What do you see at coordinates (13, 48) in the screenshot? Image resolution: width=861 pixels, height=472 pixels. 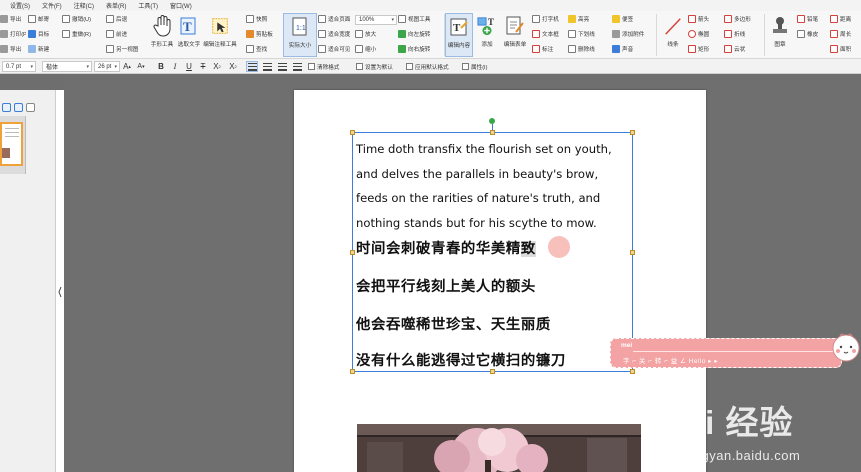 I see `export2-button: 导出` at bounding box center [13, 48].